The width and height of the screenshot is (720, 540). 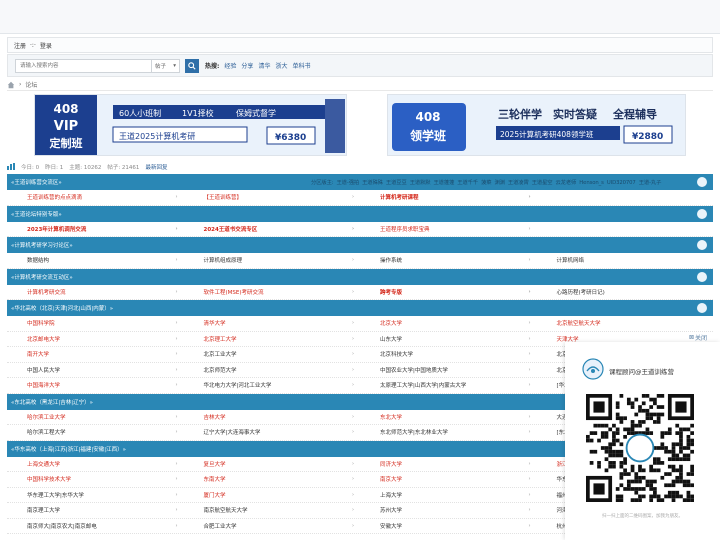 I want to click on moderator-link: 王道蓬蓬, so click(x=443, y=183).